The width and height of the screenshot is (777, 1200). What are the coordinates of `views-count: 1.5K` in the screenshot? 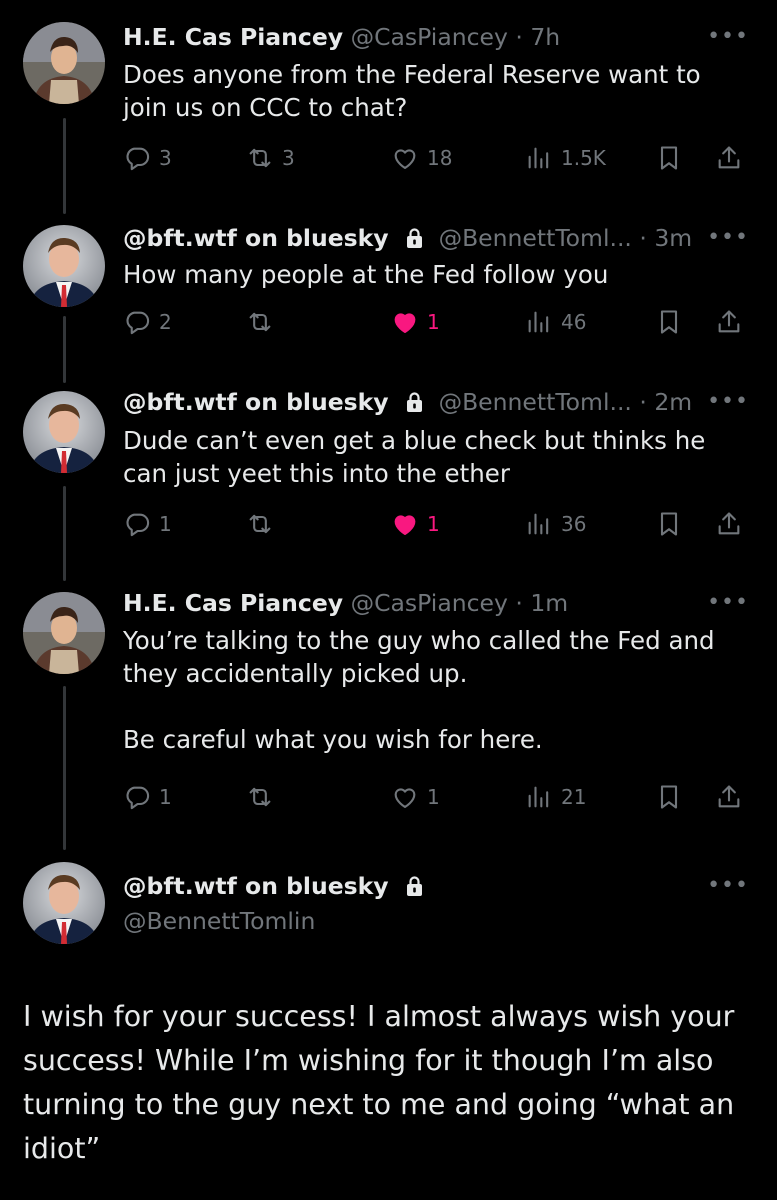 It's located at (583, 158).